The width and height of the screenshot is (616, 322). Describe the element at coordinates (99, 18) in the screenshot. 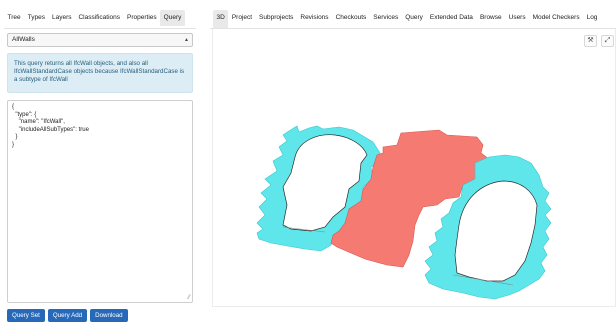

I see `tab-classifications: Classifications` at that location.